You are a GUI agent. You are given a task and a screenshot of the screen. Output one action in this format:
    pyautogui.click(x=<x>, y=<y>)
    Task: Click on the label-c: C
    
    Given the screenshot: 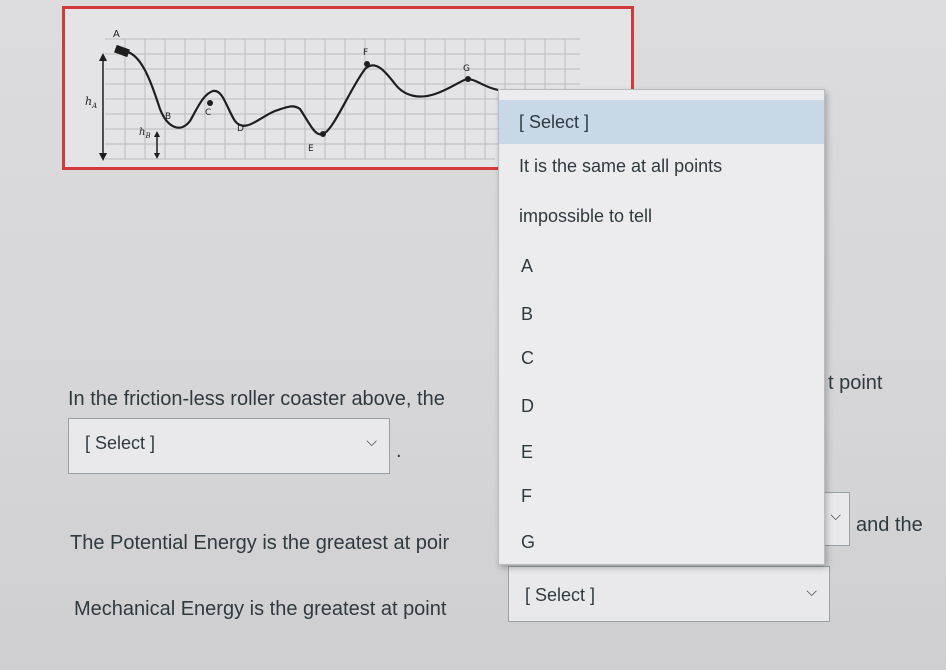 What is the action you would take?
    pyautogui.click(x=208, y=113)
    